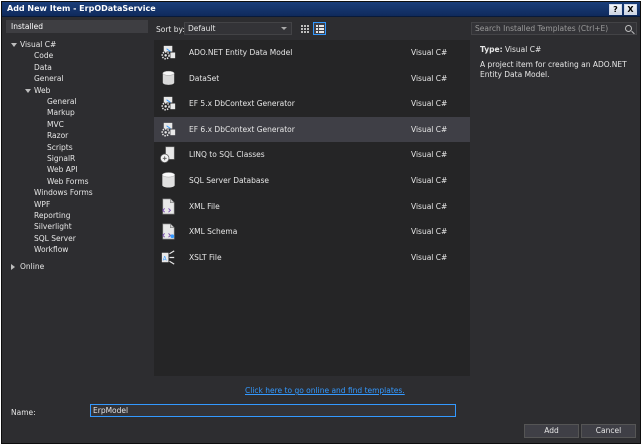  I want to click on template-row: DataSet Visual C#, so click(312, 78).